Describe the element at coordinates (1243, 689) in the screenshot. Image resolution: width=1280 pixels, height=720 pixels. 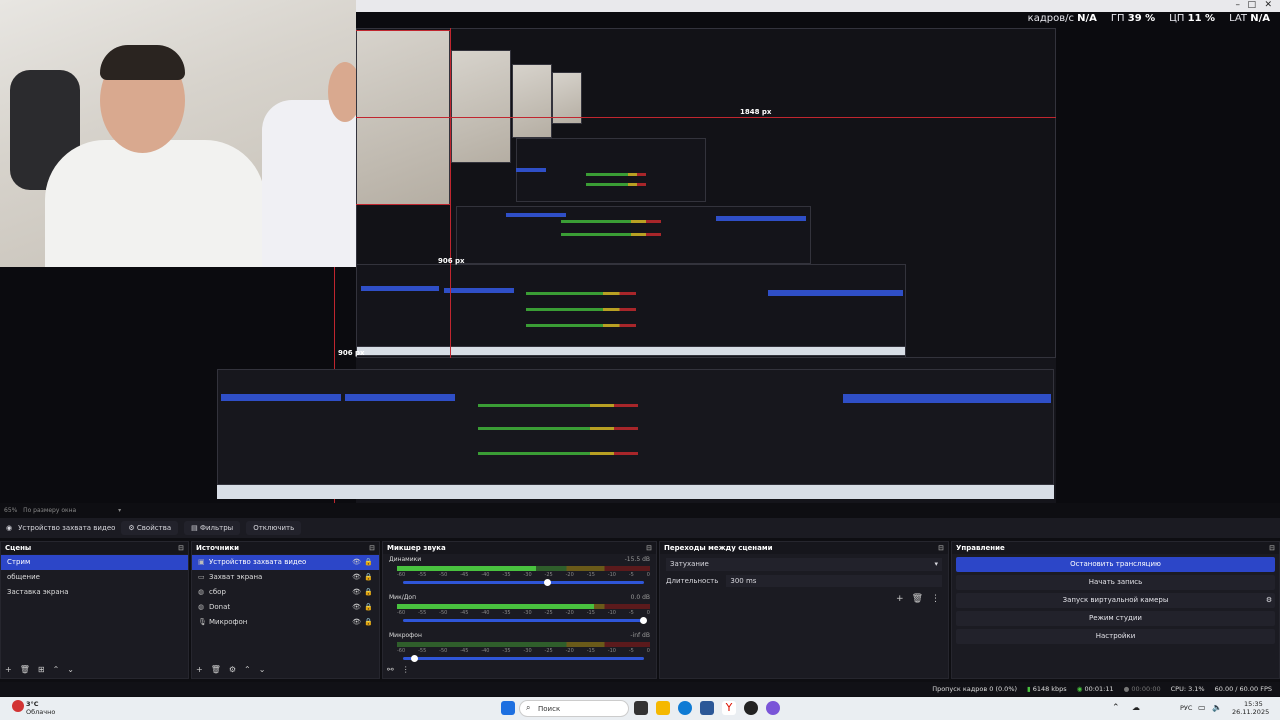
I see `fps-status: 60.00 / 60.00 FPS` at that location.